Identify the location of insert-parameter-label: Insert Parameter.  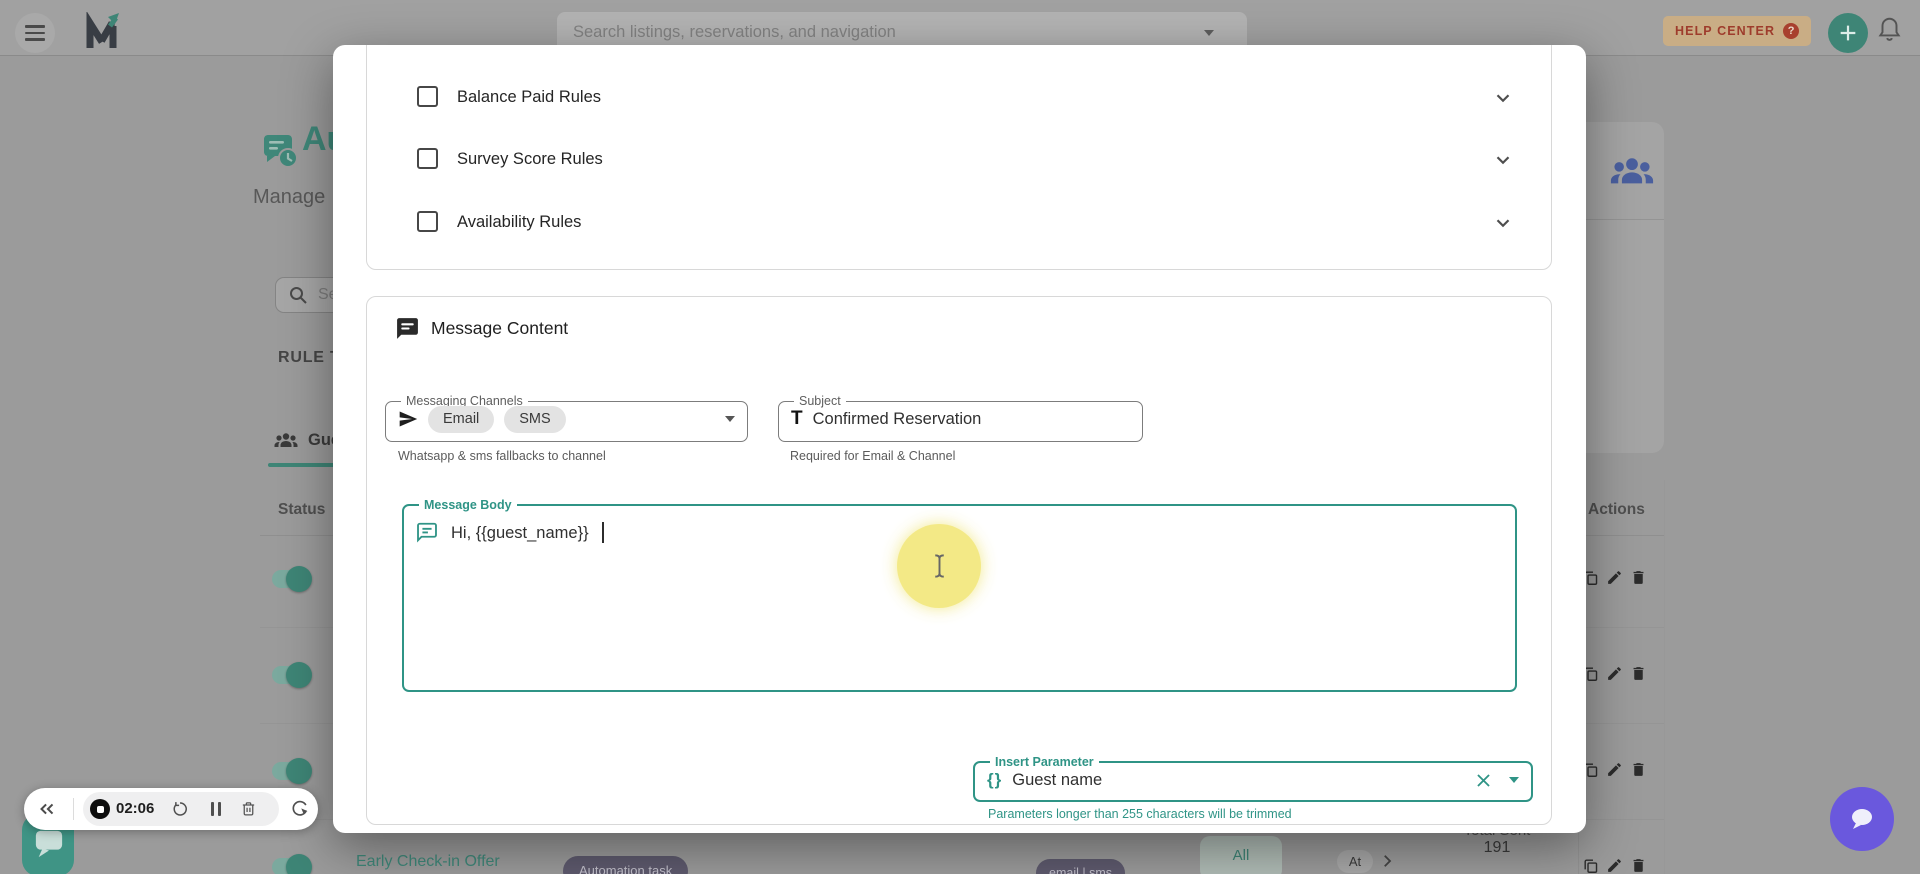
(1044, 762).